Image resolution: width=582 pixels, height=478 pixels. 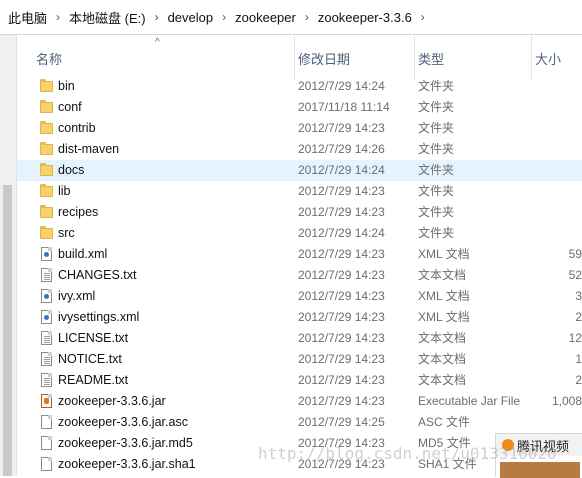 What do you see at coordinates (341, 422) in the screenshot?
I see `file-modified-date: 2012/7/29 14:25` at bounding box center [341, 422].